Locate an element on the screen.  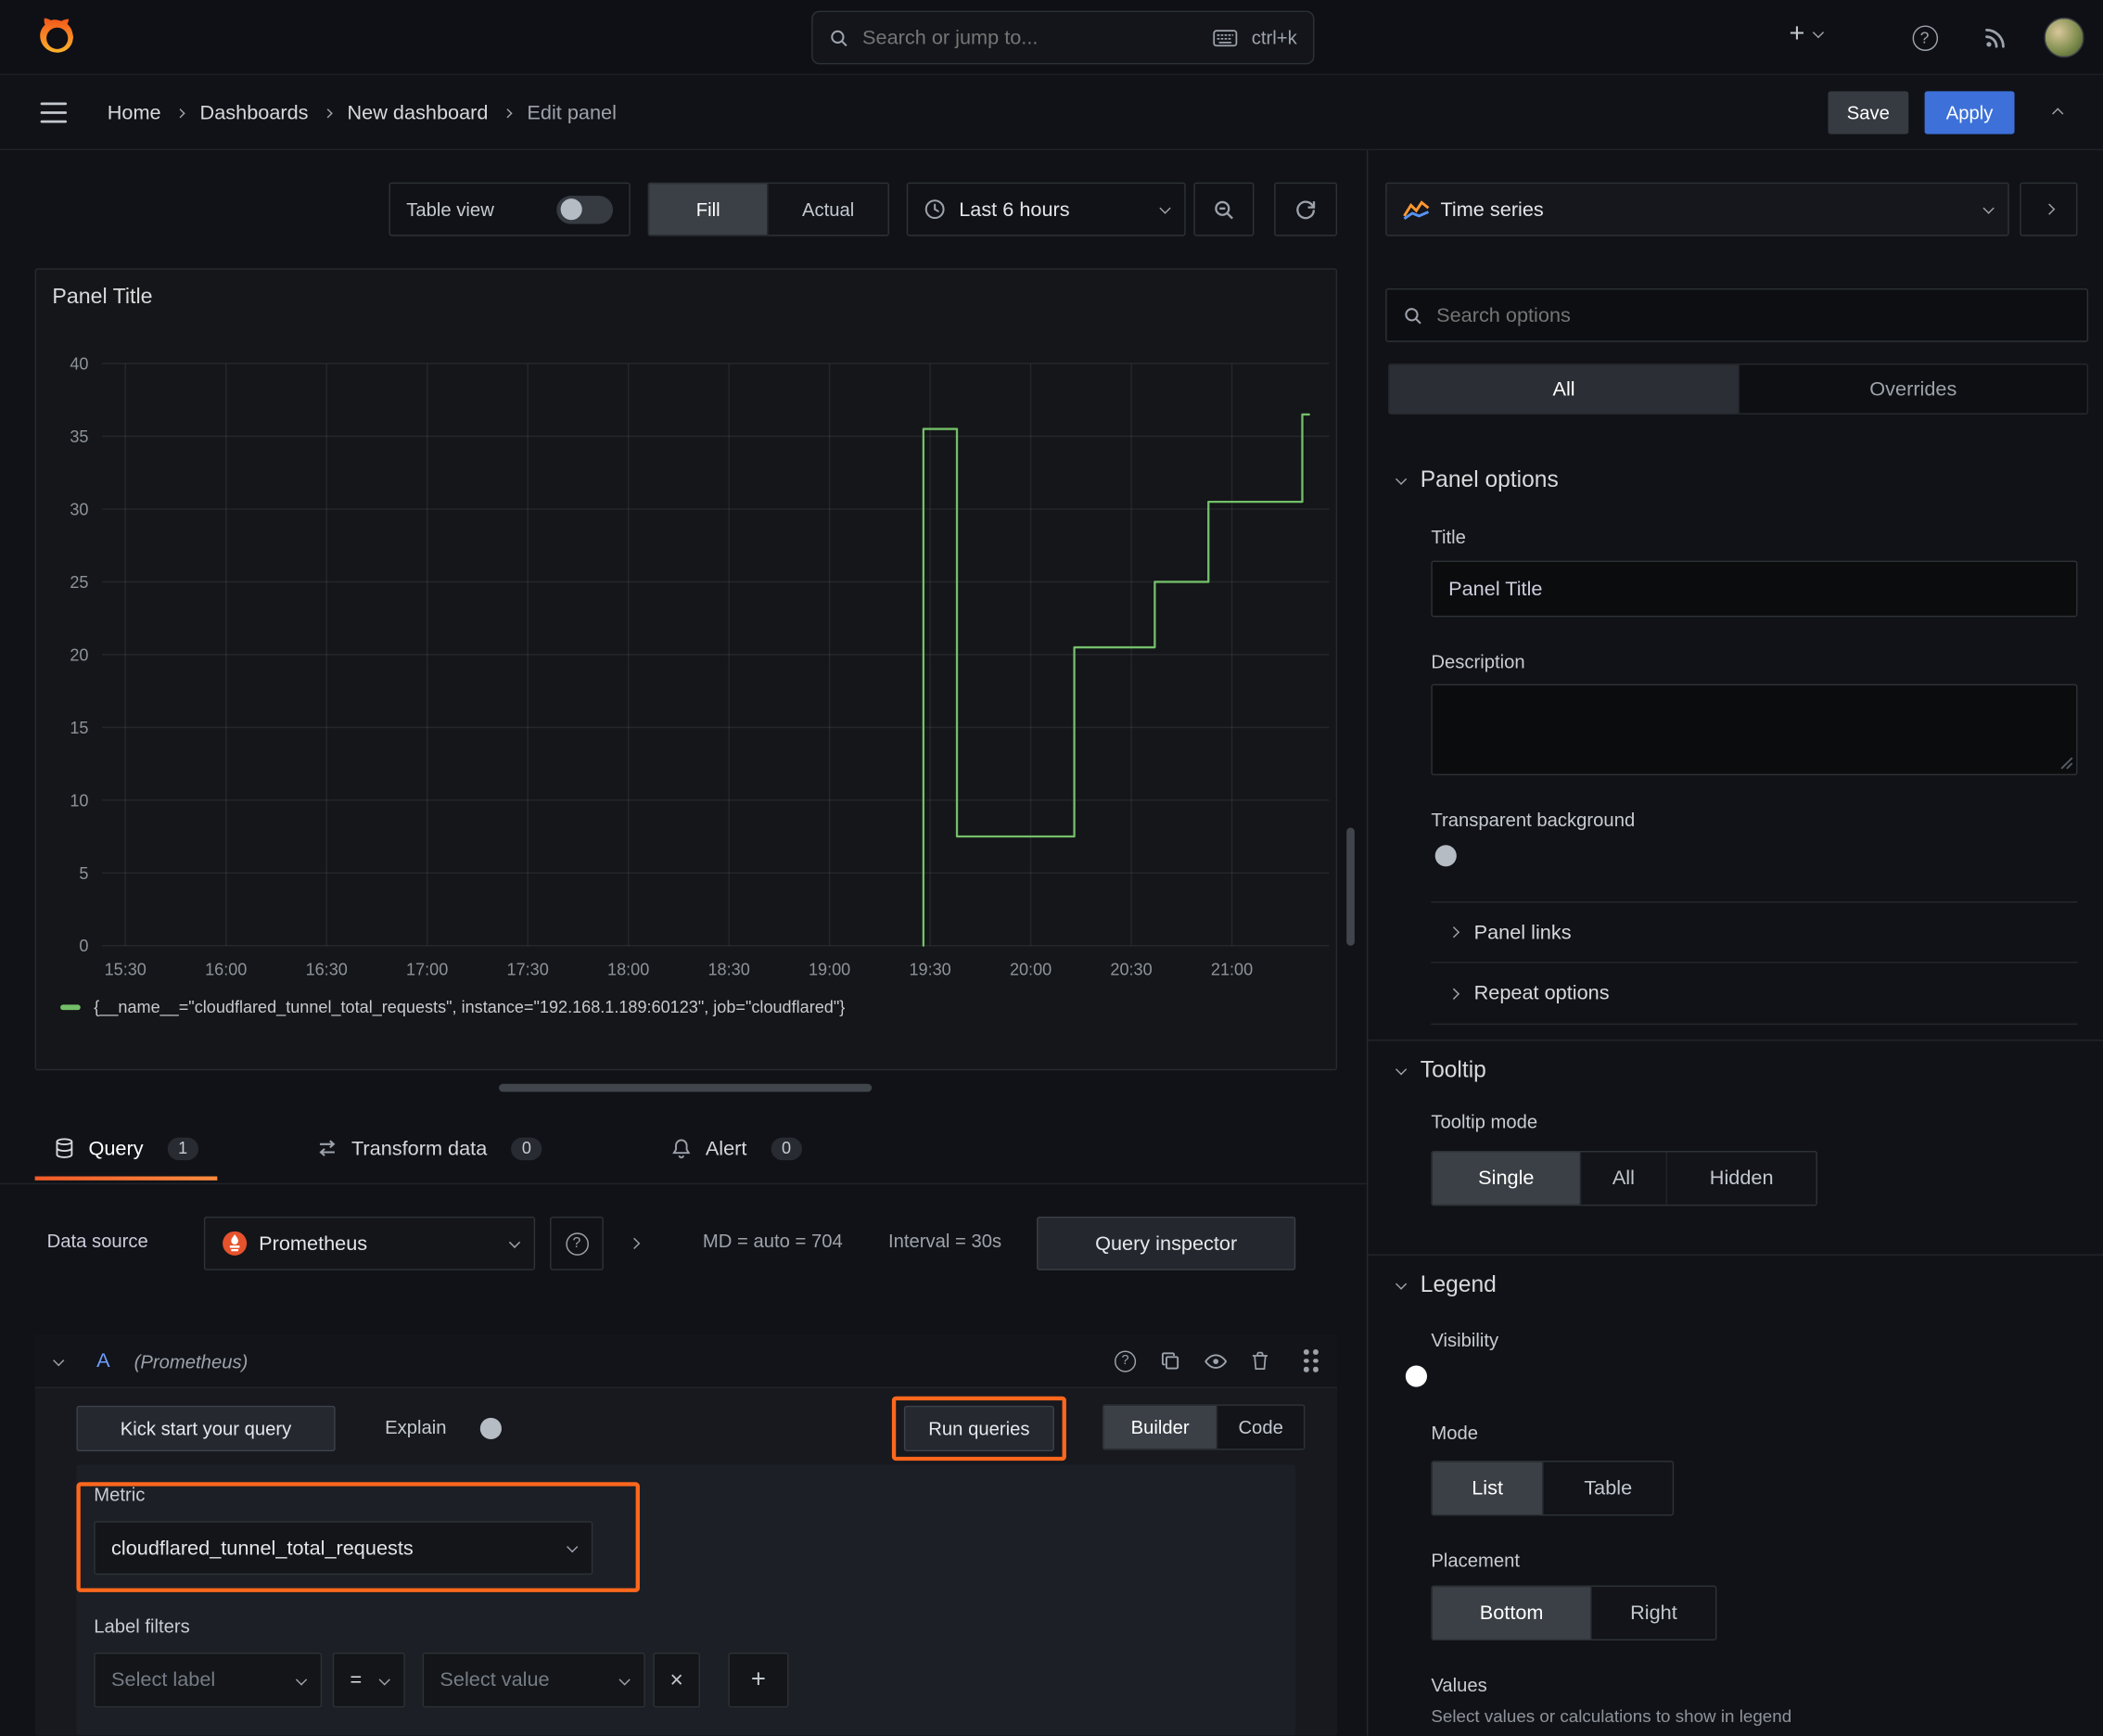
repeat-options-section: Repeat options is located at coordinates (1754, 995).